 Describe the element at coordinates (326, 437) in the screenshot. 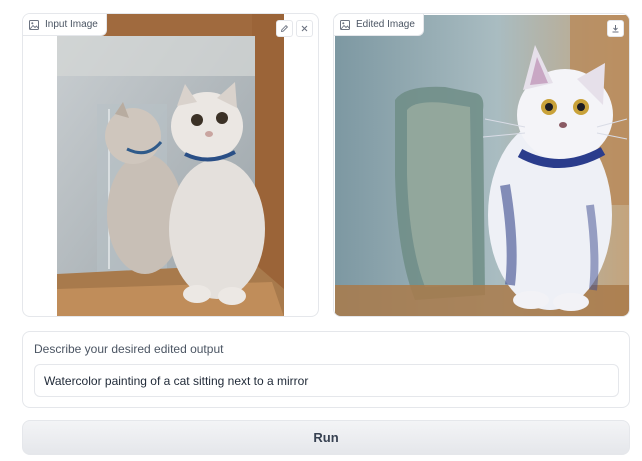

I see `run-button: Run` at that location.